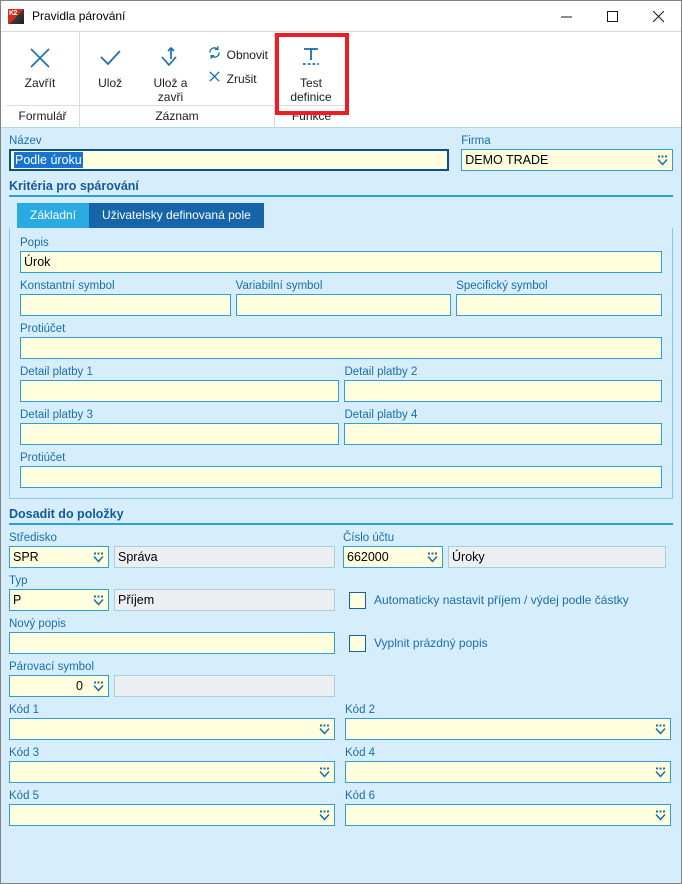 This screenshot has height=884, width=682. I want to click on protiucet-2-input, so click(341, 477).